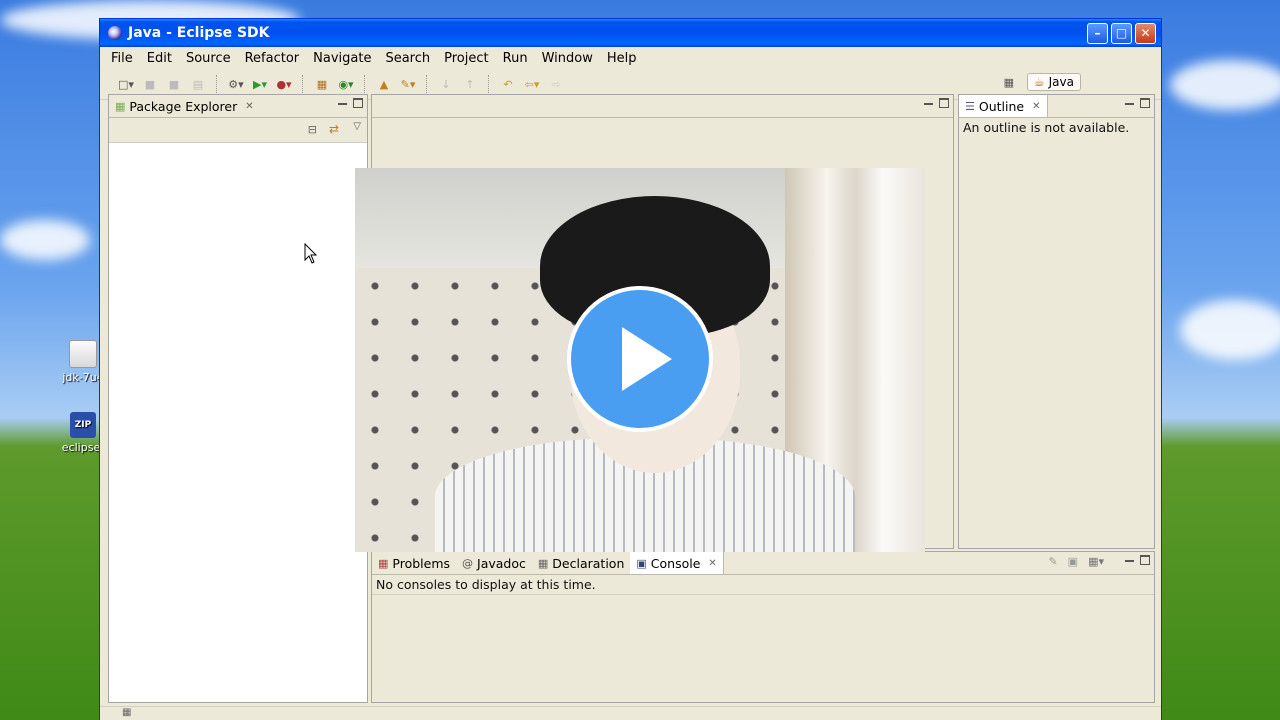 This screenshot has height=720, width=1280. What do you see at coordinates (1145, 33) in the screenshot?
I see `close-button: ✕` at bounding box center [1145, 33].